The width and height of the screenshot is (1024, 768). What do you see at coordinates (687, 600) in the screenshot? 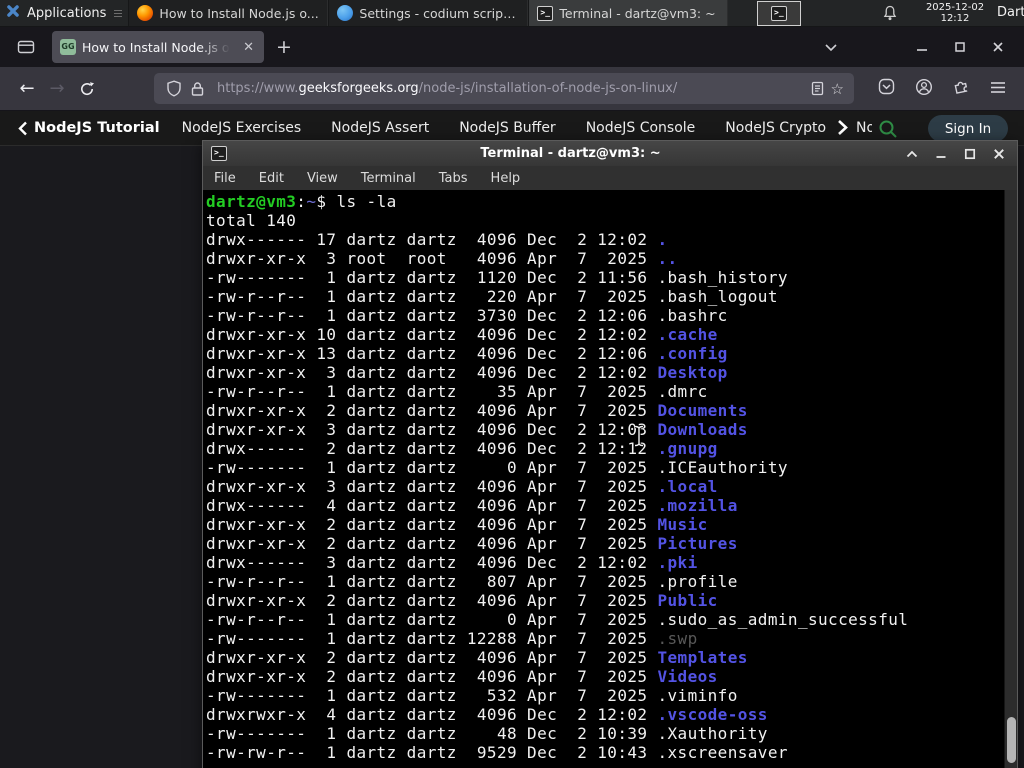
I see `file-name: Public` at bounding box center [687, 600].